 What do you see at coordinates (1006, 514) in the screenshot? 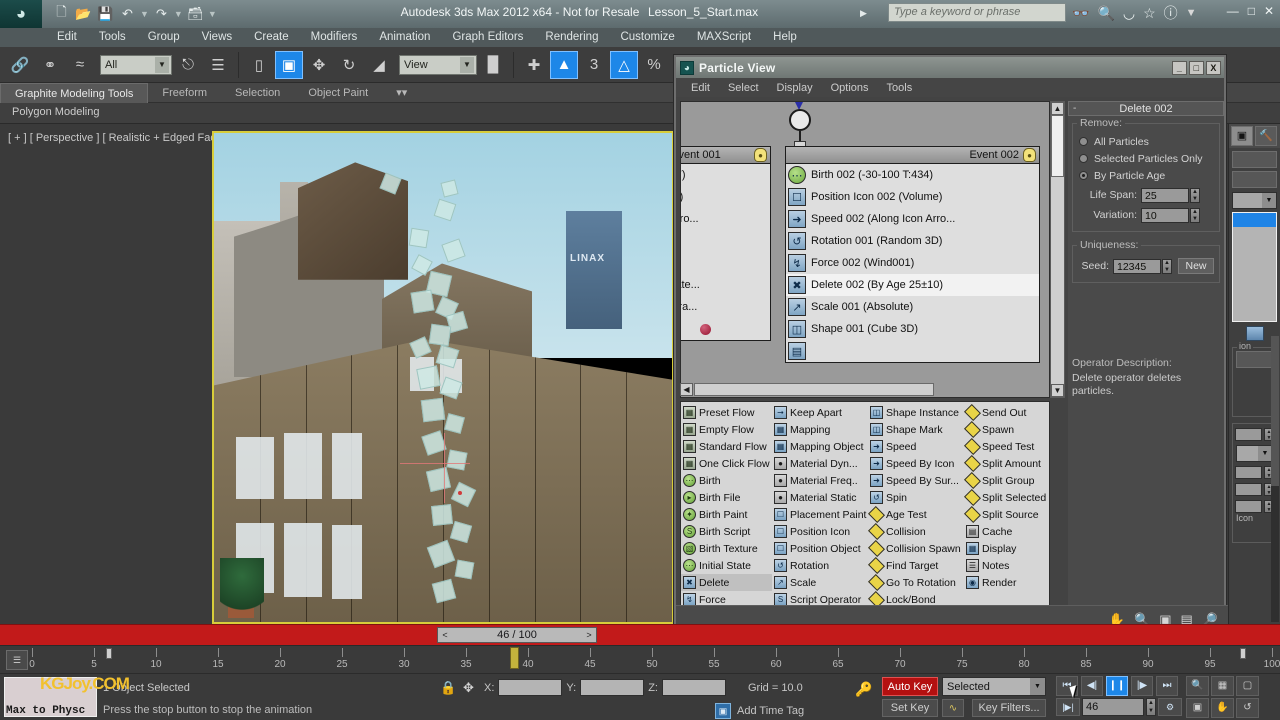
I see `depot-item-split-source: Split Source` at bounding box center [1006, 514].